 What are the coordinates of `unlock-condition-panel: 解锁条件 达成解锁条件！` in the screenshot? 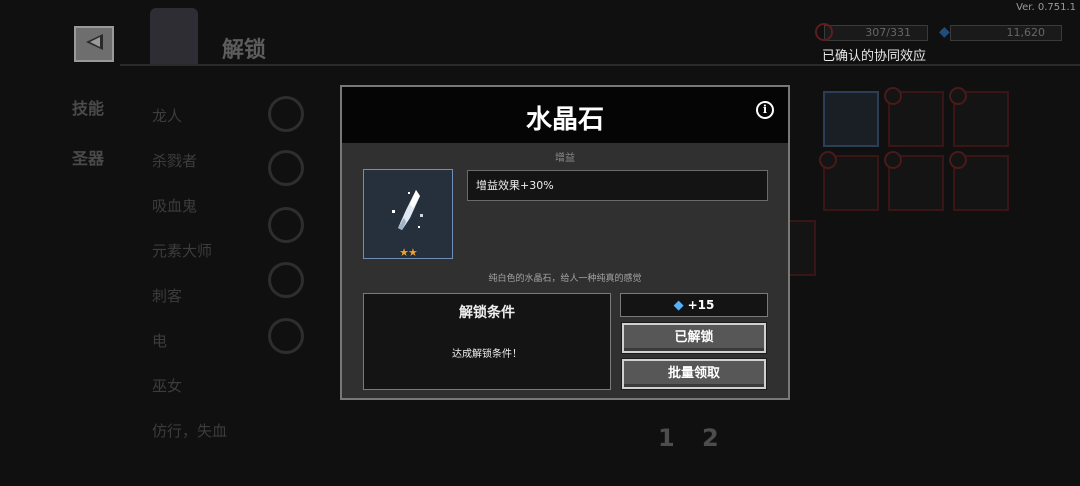 It's located at (487, 341).